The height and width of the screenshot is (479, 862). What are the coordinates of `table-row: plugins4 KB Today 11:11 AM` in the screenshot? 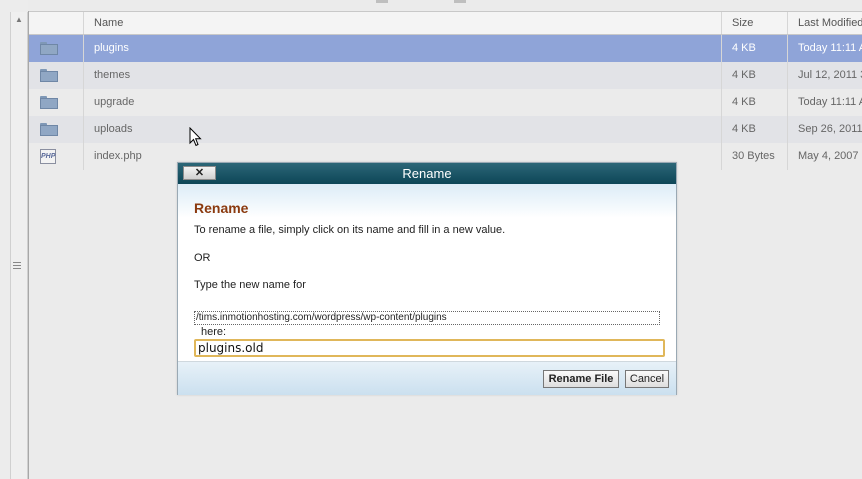 It's located at (445, 48).